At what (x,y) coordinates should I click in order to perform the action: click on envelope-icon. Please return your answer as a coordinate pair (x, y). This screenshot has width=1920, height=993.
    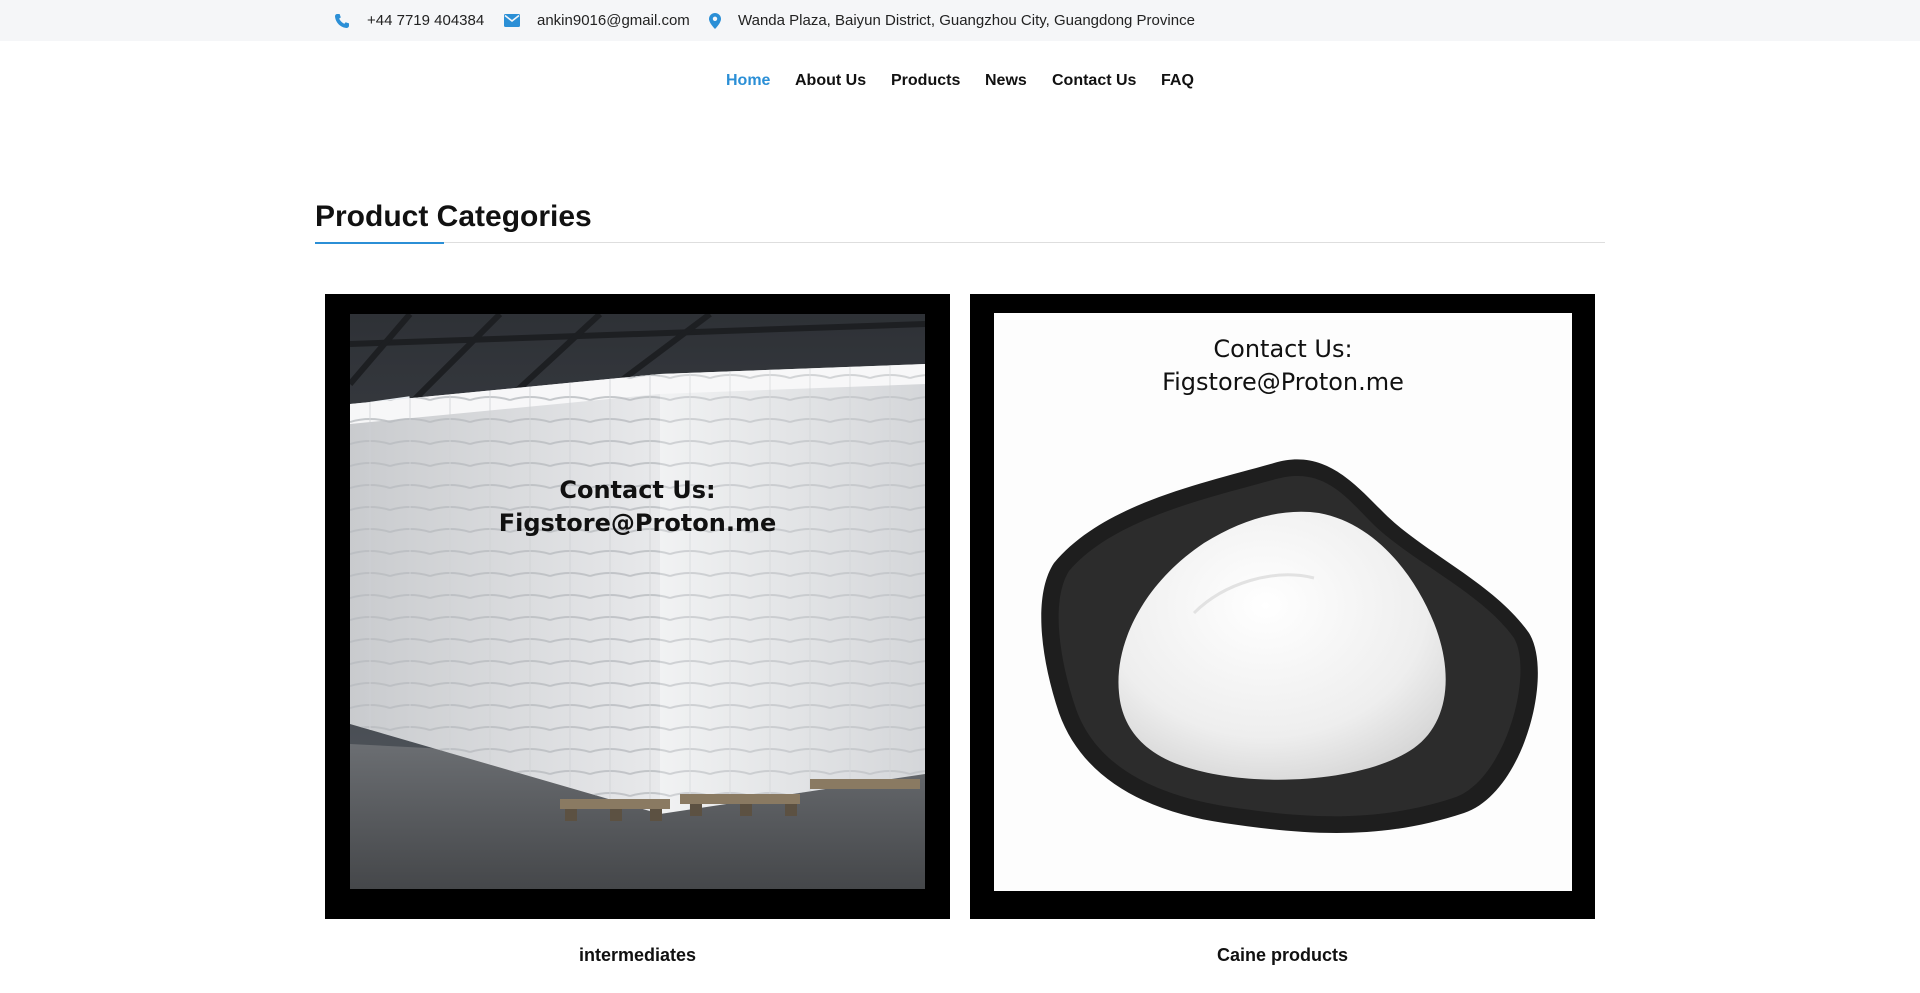
    Looking at the image, I should click on (512, 20).